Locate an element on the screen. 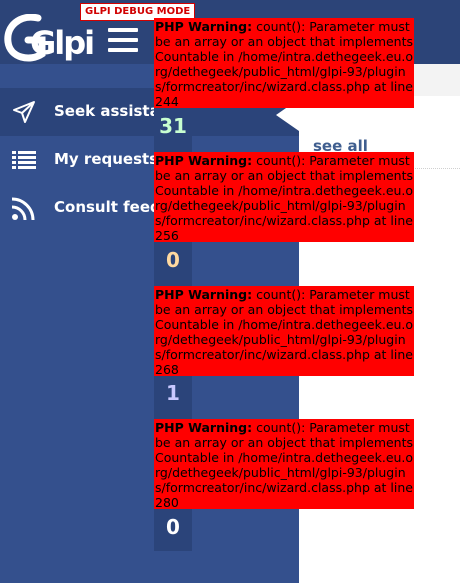  logo-text: Glpi is located at coordinates (62, 43).